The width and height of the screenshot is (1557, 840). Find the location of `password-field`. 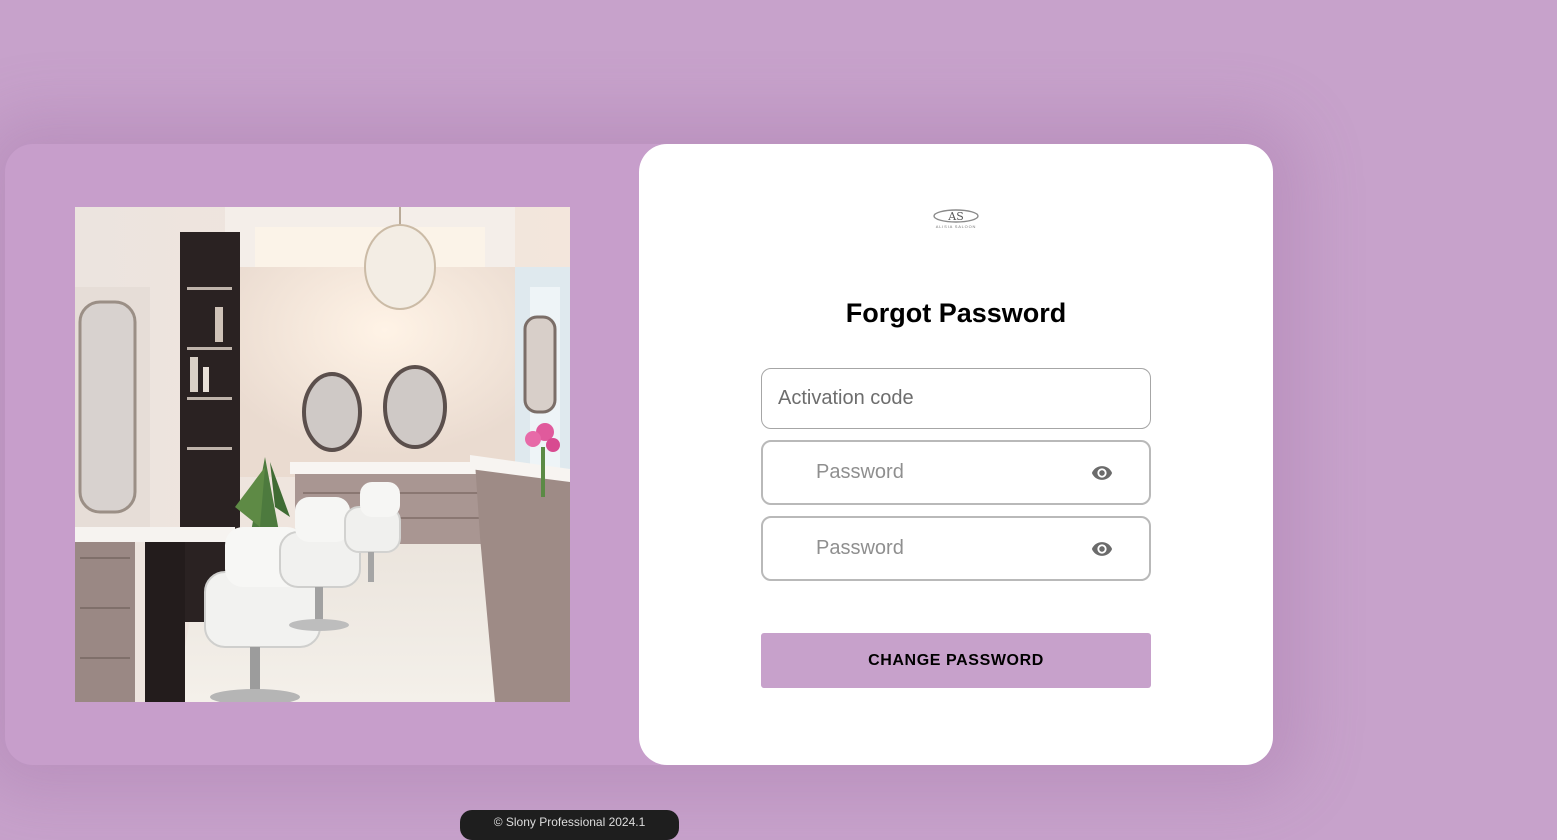

password-field is located at coordinates (956, 472).